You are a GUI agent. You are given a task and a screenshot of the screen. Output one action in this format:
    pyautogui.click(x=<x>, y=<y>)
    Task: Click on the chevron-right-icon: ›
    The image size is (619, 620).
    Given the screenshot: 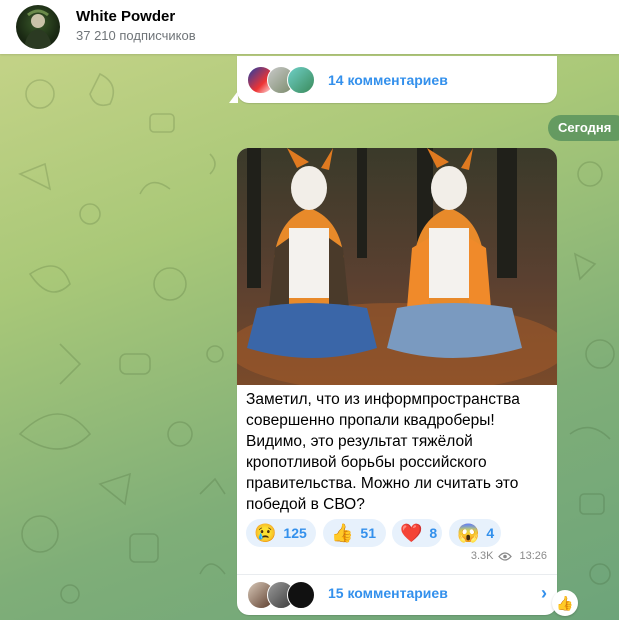 What is the action you would take?
    pyautogui.click(x=544, y=593)
    